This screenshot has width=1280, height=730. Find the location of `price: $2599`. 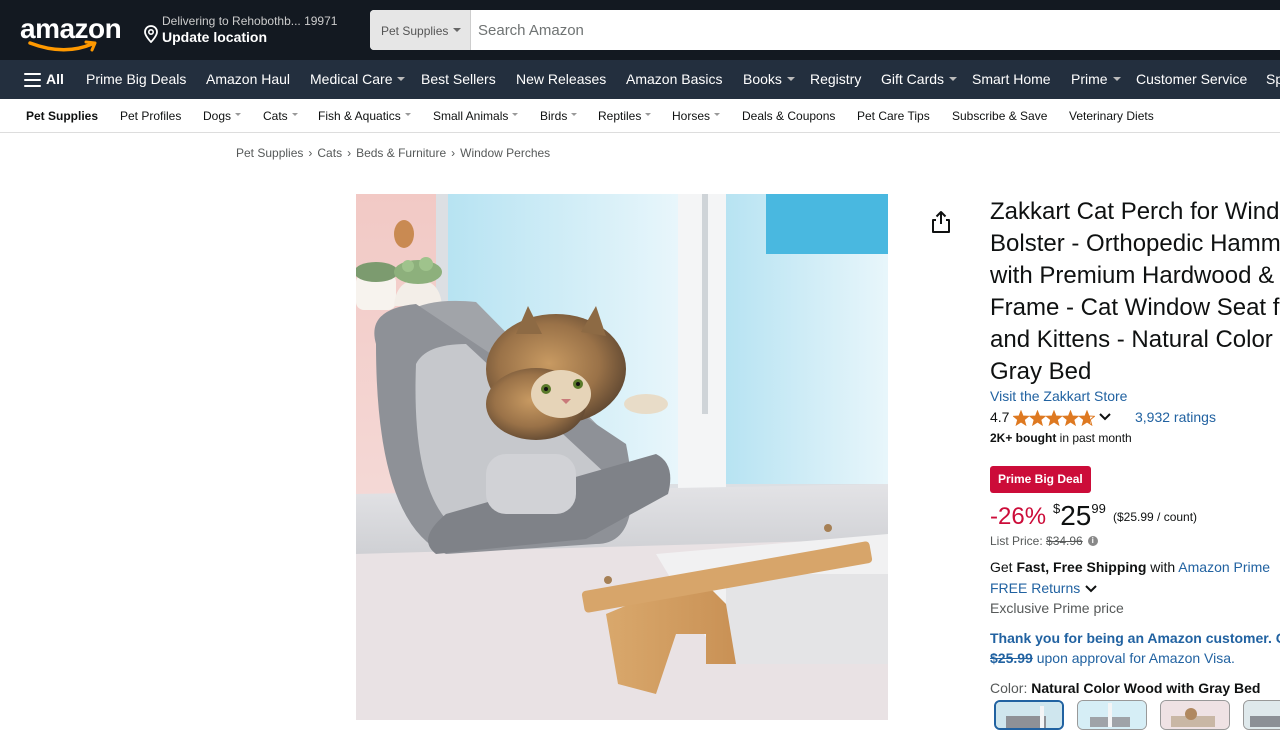

price: $2599 is located at coordinates (1079, 515).